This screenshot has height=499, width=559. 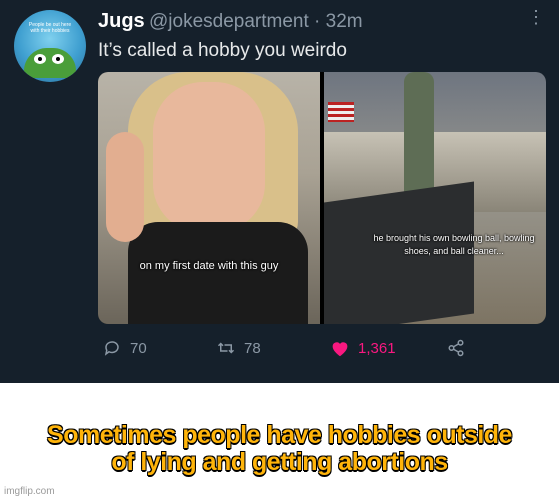 I want to click on avatar-text: People be out here with their hobbies, so click(x=50, y=28).